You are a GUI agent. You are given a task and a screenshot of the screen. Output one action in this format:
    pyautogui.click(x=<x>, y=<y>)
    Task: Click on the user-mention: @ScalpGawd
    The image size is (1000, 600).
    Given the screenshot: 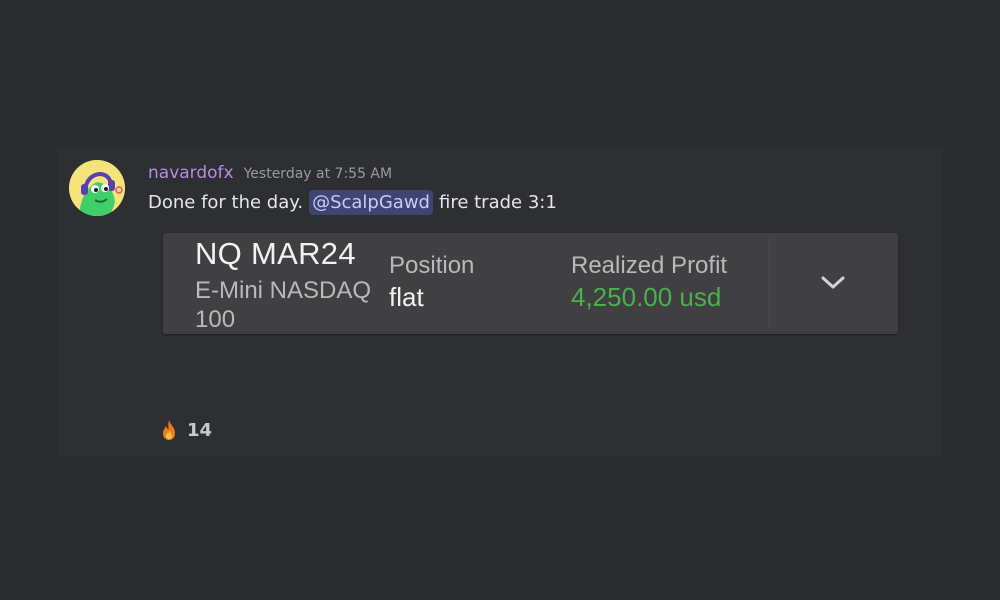 What is the action you would take?
    pyautogui.click(x=371, y=202)
    